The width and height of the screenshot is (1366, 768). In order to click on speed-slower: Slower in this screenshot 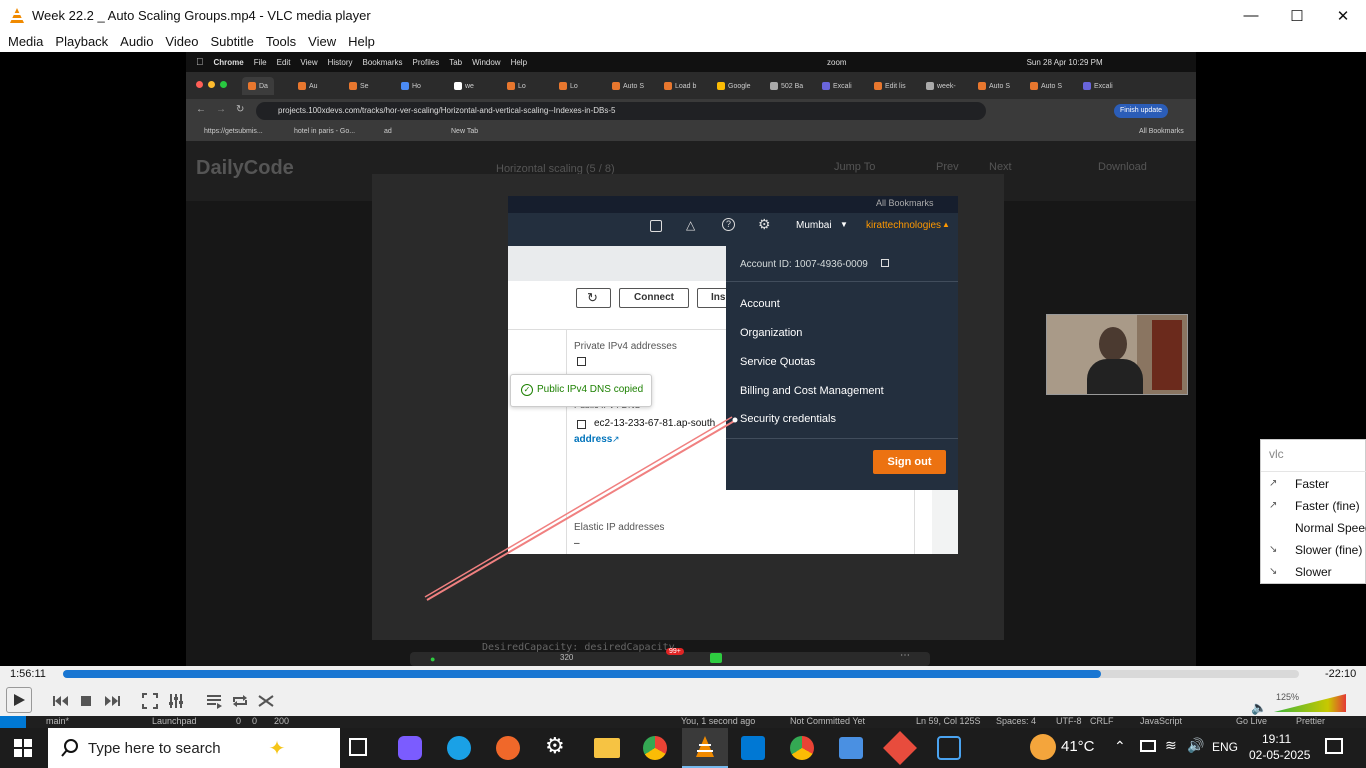, I will do `click(1313, 572)`.